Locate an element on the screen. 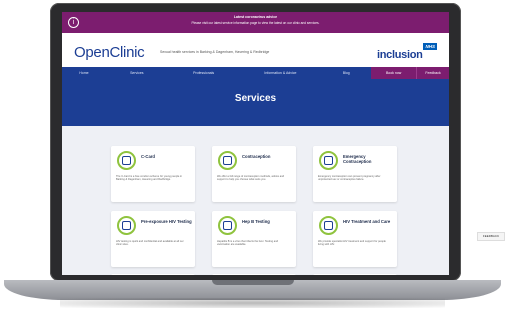 This screenshot has height=324, width=505. alert-title: Latest coronavirus advice is located at coordinates (255, 17).